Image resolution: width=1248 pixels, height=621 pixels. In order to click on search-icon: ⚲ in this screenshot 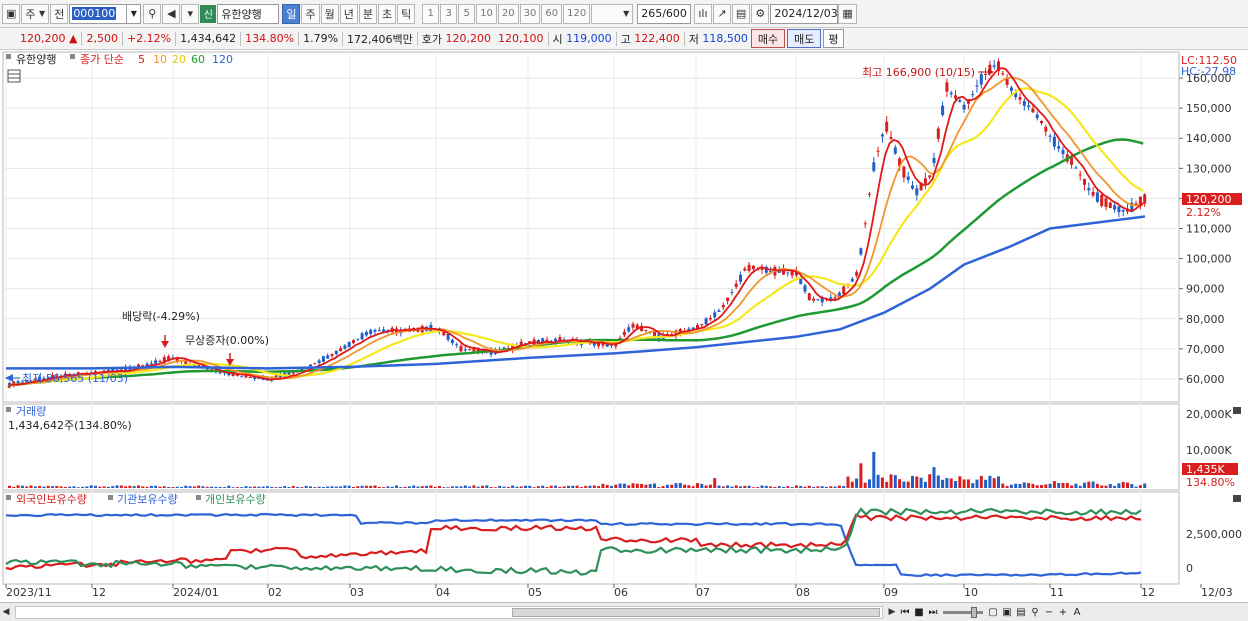, I will do `click(152, 13)`.